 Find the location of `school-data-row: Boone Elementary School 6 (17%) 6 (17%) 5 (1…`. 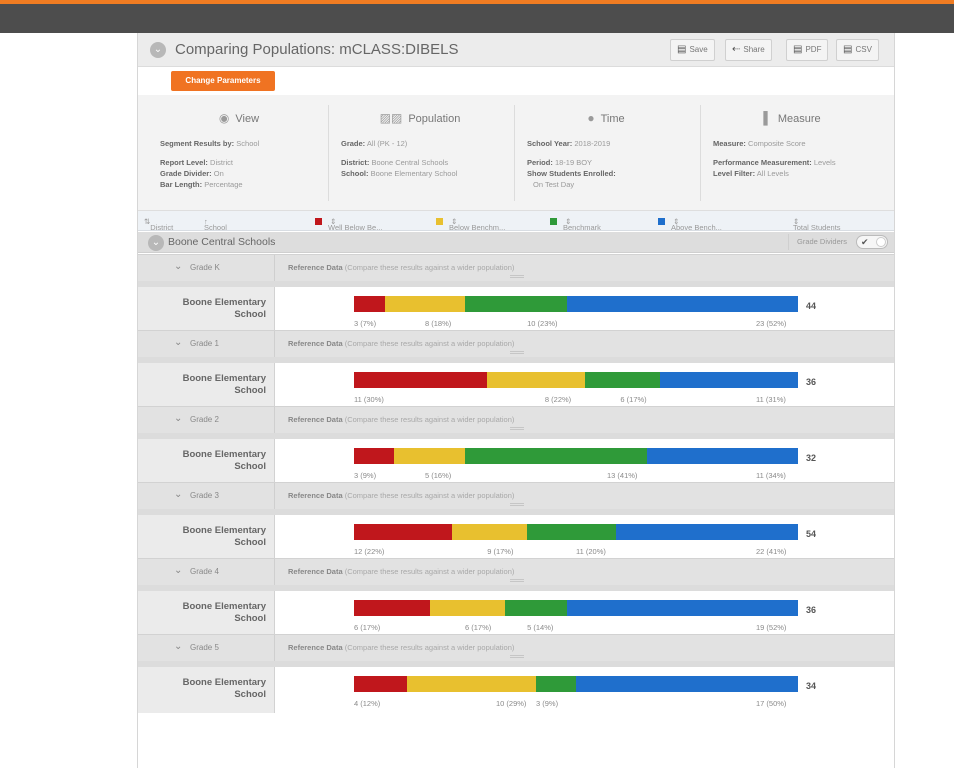

school-data-row: Boone Elementary School 6 (17%) 6 (17%) 5 (1… is located at coordinates (516, 614).